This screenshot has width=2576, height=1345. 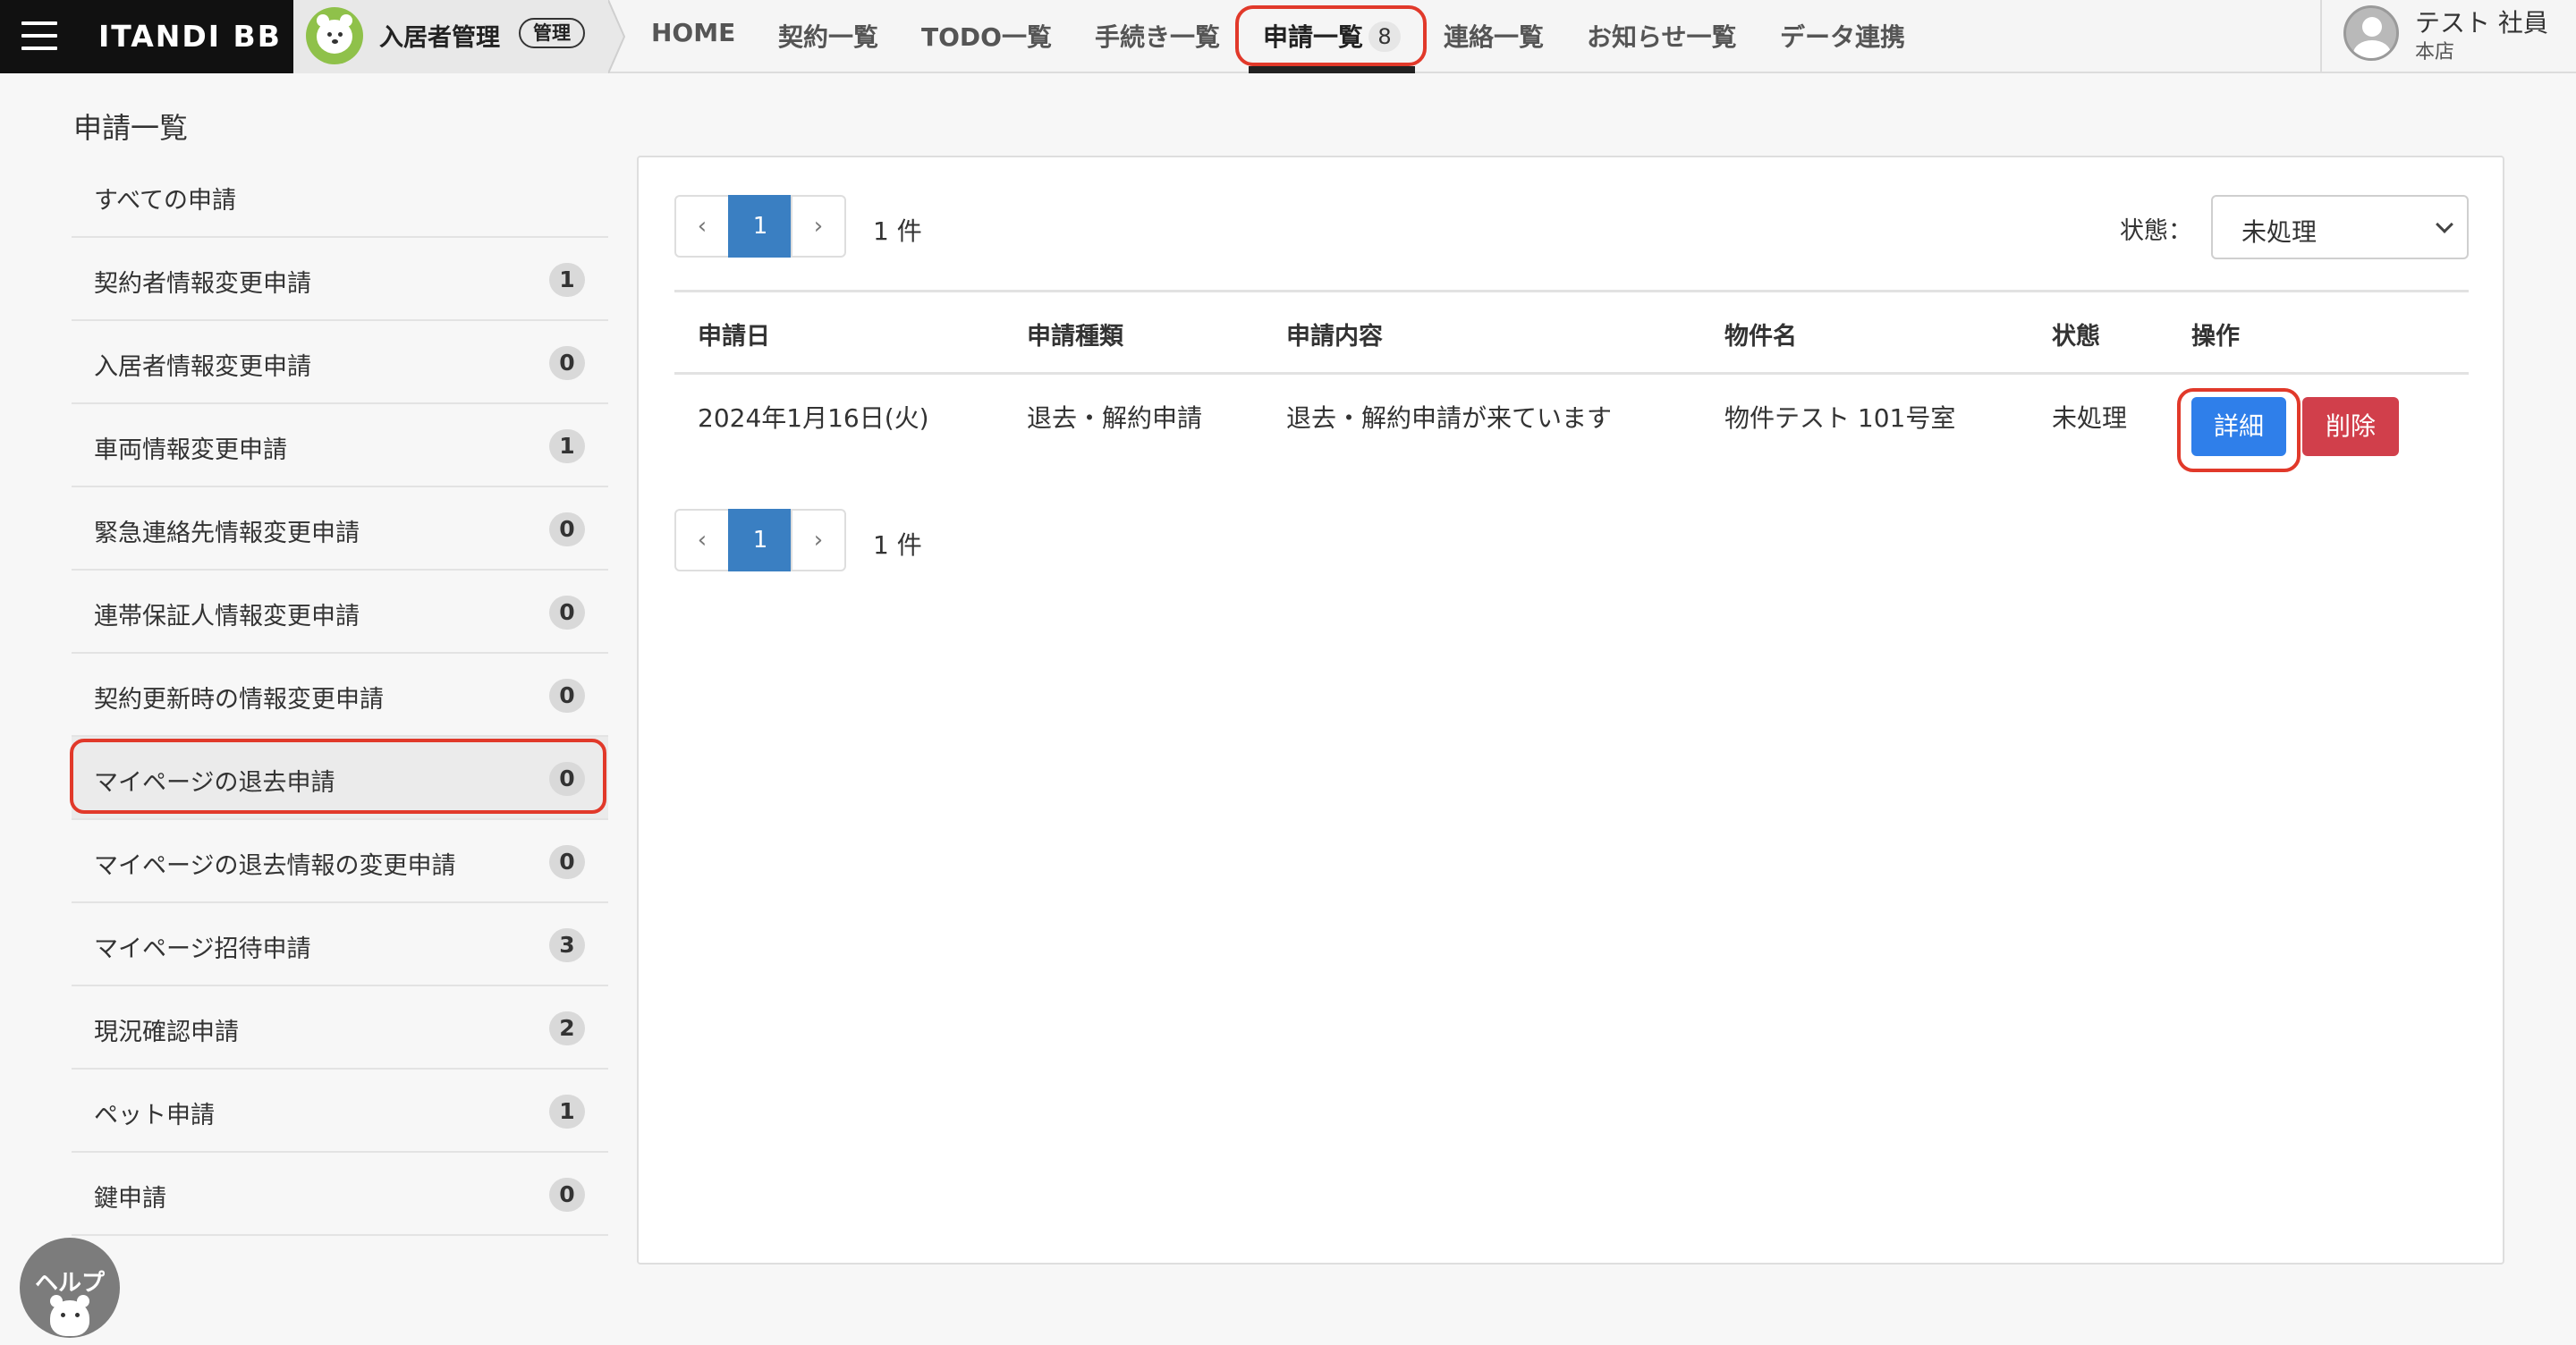 What do you see at coordinates (39, 36) in the screenshot?
I see `hamburger-menu-icon` at bounding box center [39, 36].